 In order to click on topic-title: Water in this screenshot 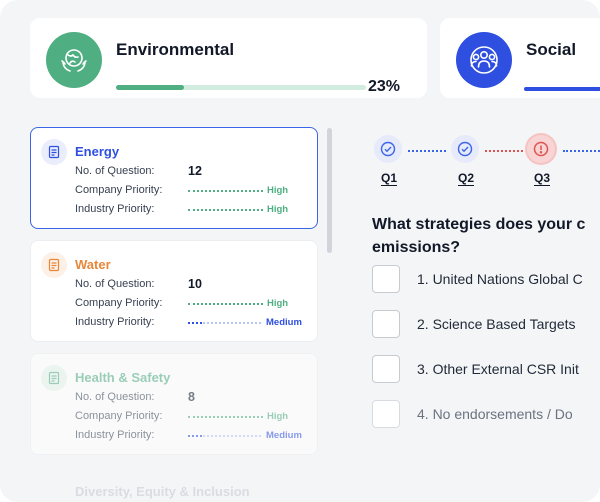, I will do `click(93, 264)`.